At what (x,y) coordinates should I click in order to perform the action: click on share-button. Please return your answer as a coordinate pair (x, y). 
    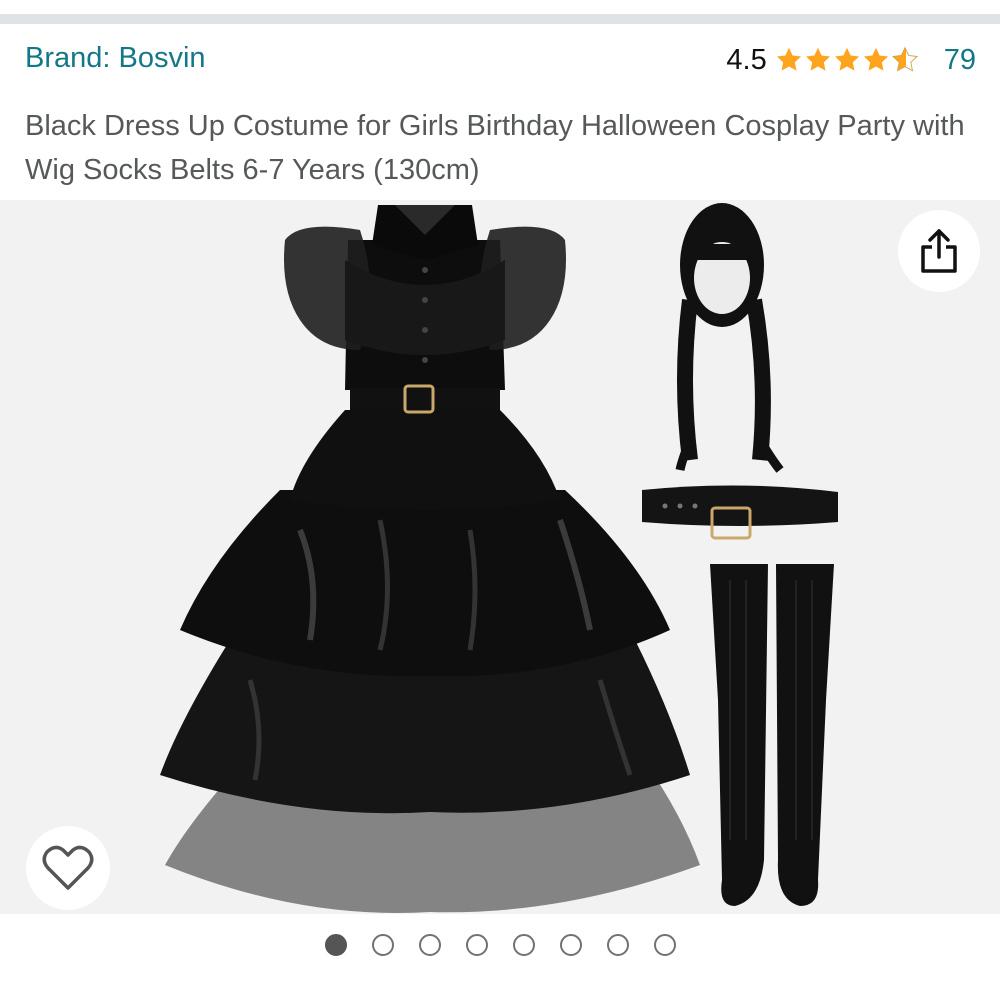
    Looking at the image, I should click on (939, 251).